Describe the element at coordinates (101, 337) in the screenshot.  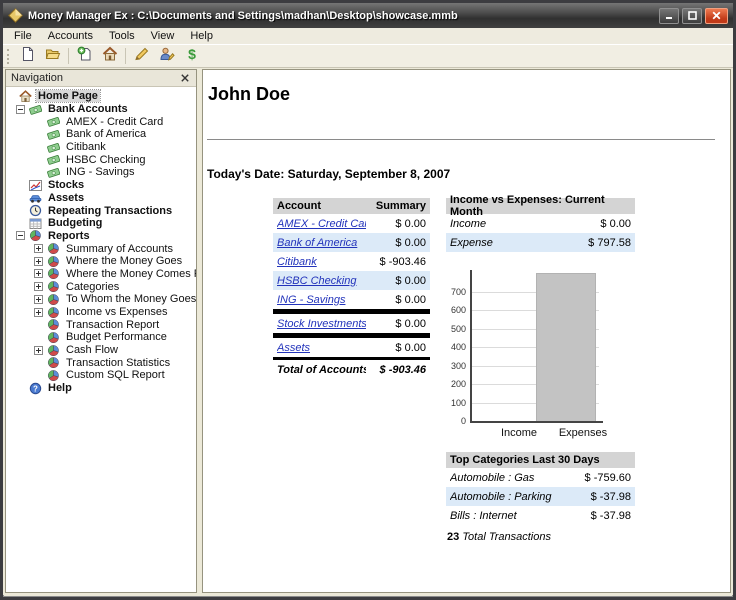
I see `nav-item-budget-performance: Budget Performance` at that location.